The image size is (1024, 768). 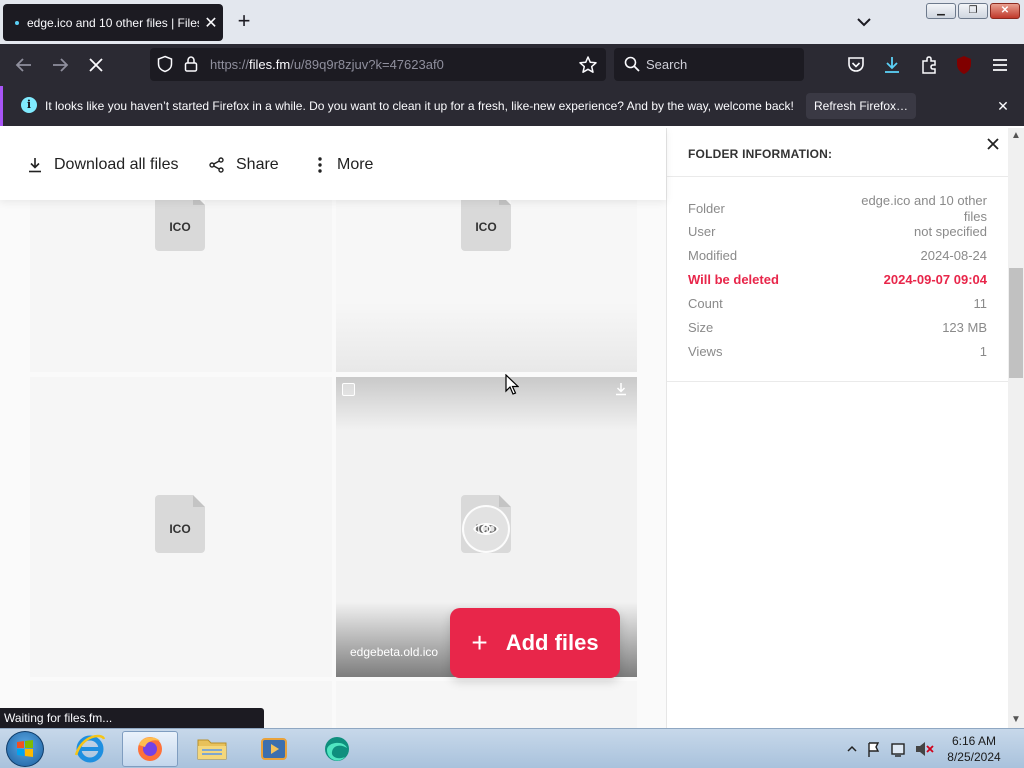 I want to click on stop-loading-button, so click(x=96, y=65).